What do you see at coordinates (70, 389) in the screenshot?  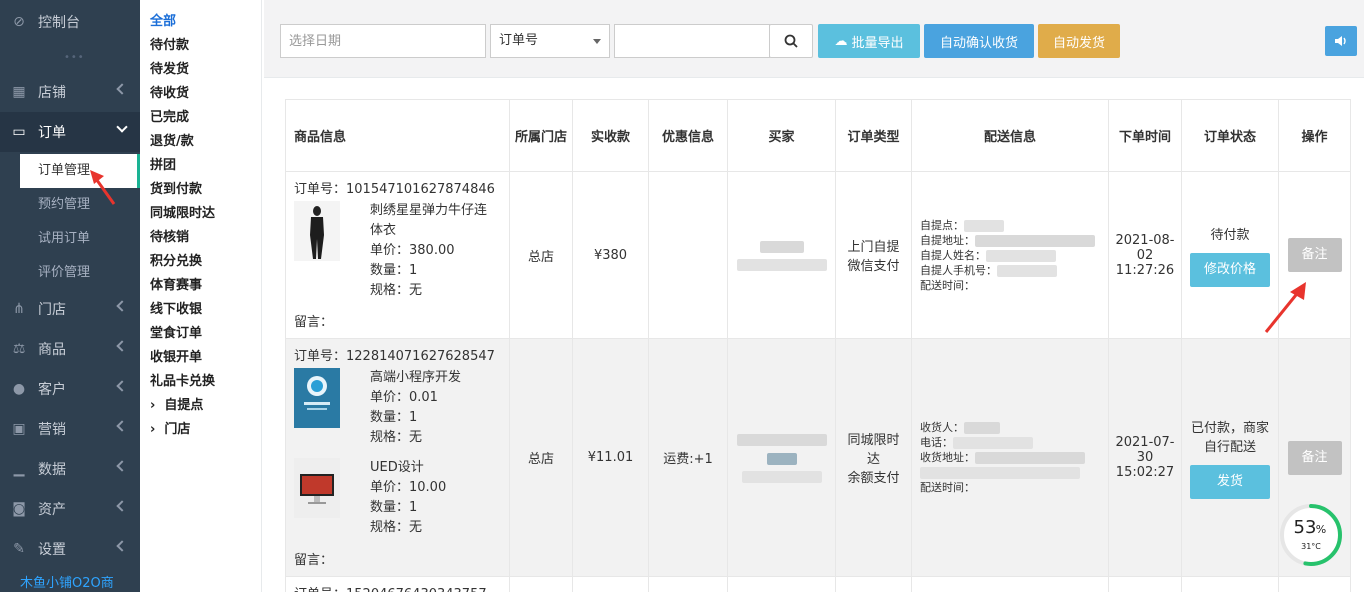 I see `nav-customer: ● 客户` at bounding box center [70, 389].